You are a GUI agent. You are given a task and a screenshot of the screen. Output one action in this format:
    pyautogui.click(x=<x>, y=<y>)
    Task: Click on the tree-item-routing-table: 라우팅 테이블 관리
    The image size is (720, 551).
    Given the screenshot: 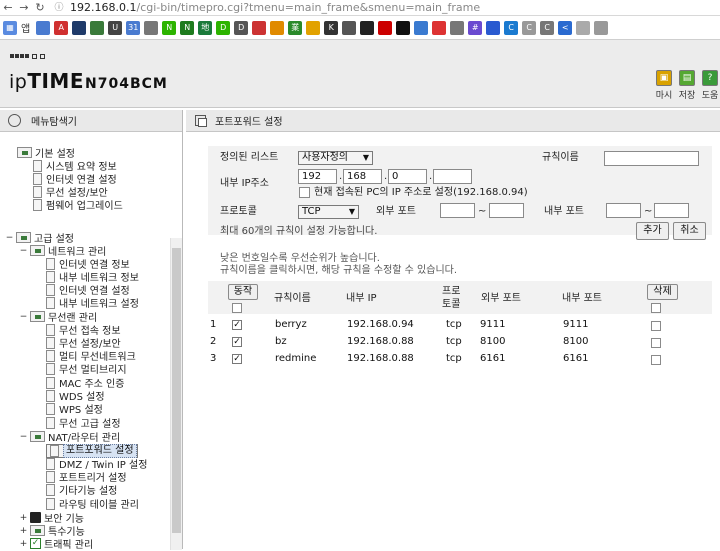 What is the action you would take?
    pyautogui.click(x=92, y=504)
    